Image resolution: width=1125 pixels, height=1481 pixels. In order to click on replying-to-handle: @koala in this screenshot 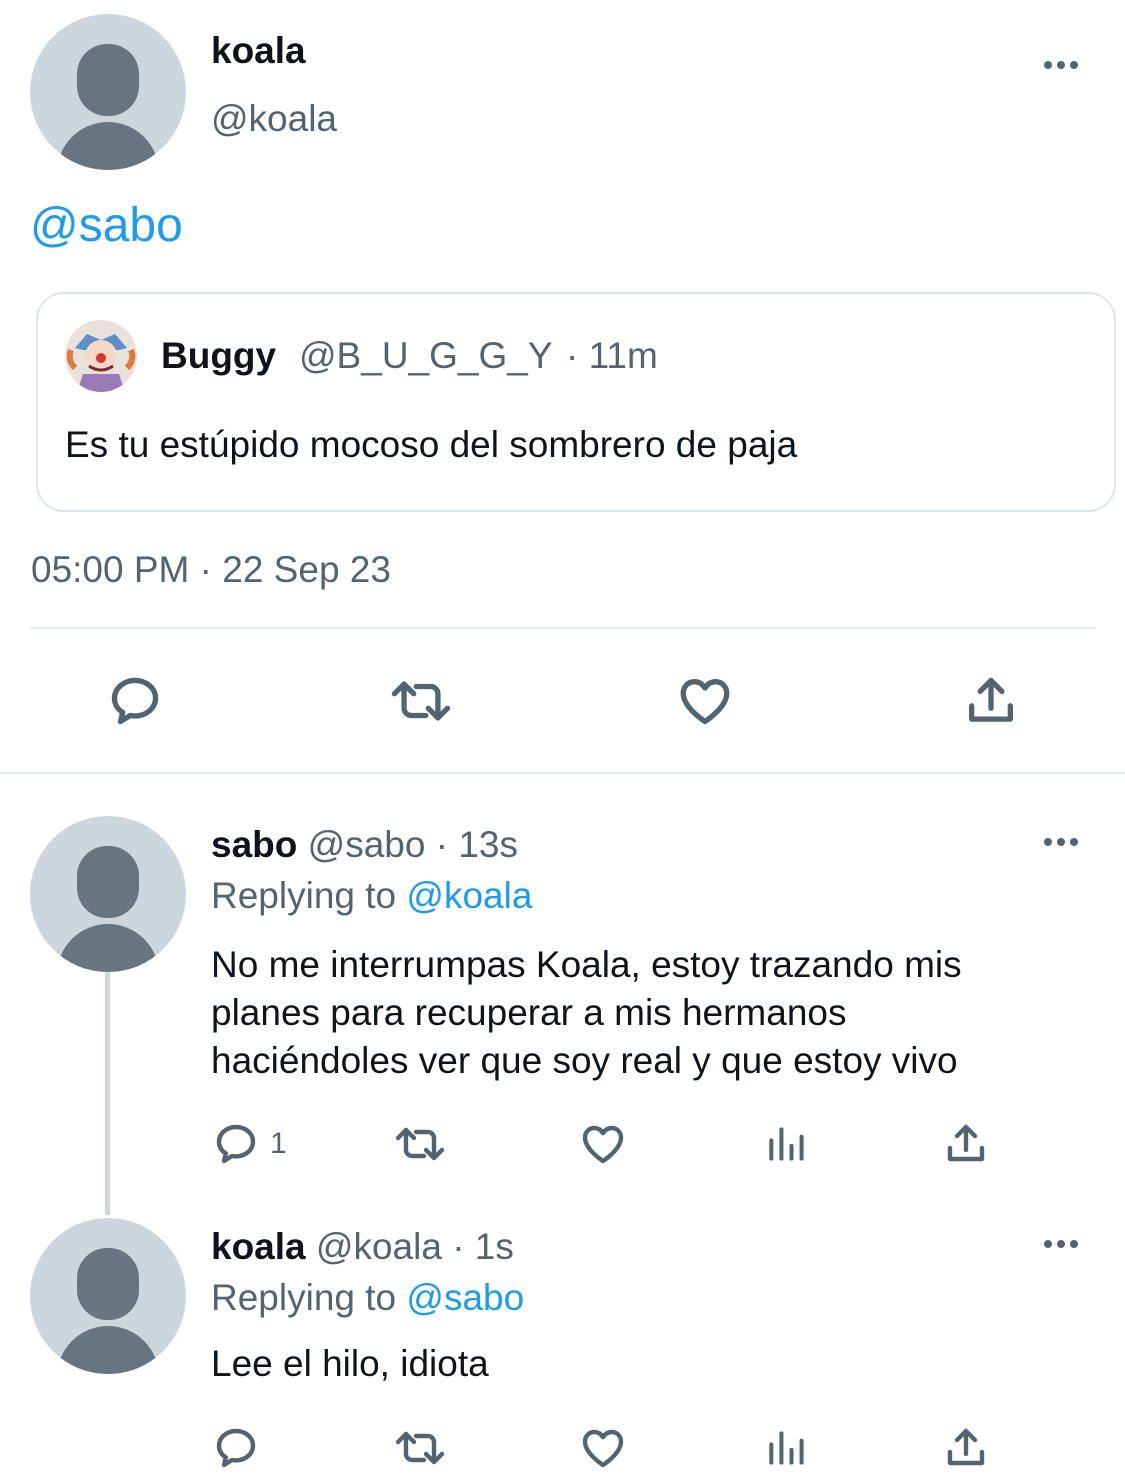, I will do `click(469, 895)`.